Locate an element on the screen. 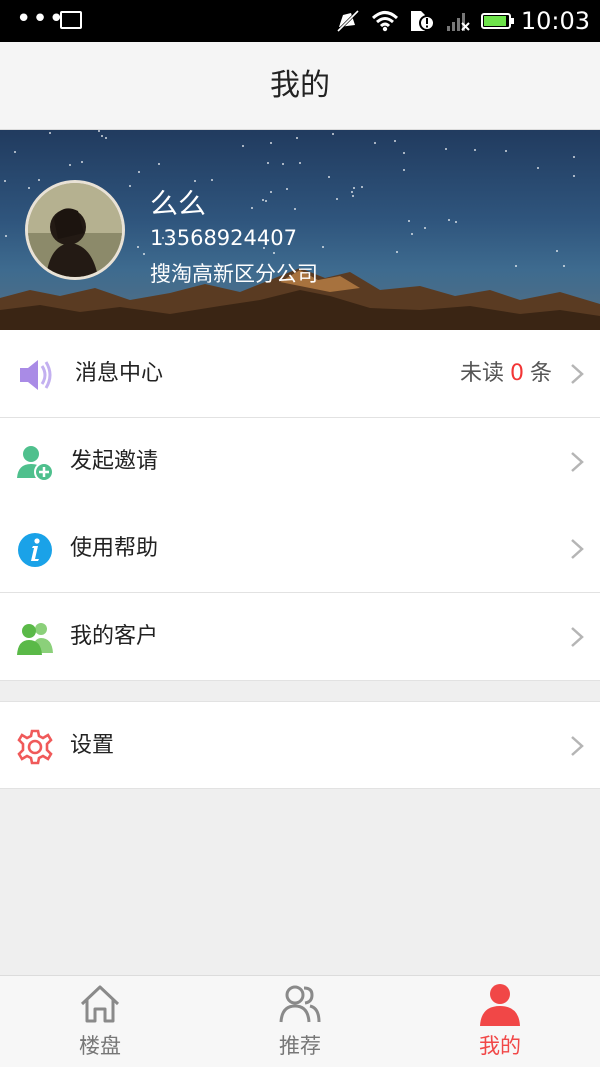 Image resolution: width=600 pixels, height=1067 pixels. recommend-users-icon is located at coordinates (300, 1004).